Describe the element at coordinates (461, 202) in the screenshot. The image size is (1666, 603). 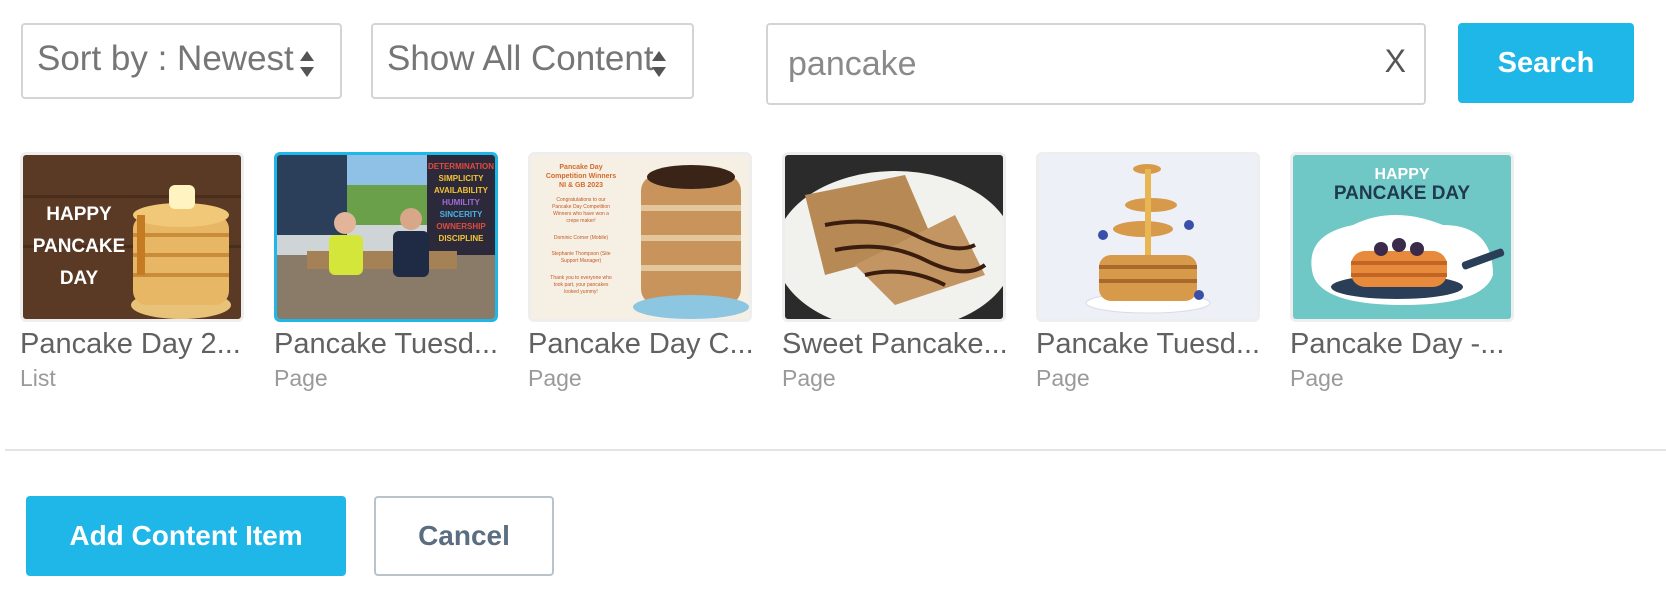
I see `image-text: HUMILITY` at that location.